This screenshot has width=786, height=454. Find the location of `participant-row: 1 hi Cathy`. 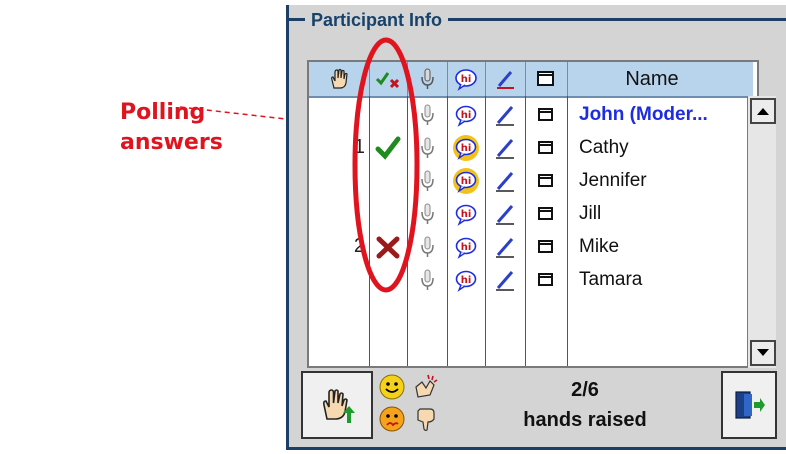

participant-row: 1 hi Cathy is located at coordinates (529, 147).